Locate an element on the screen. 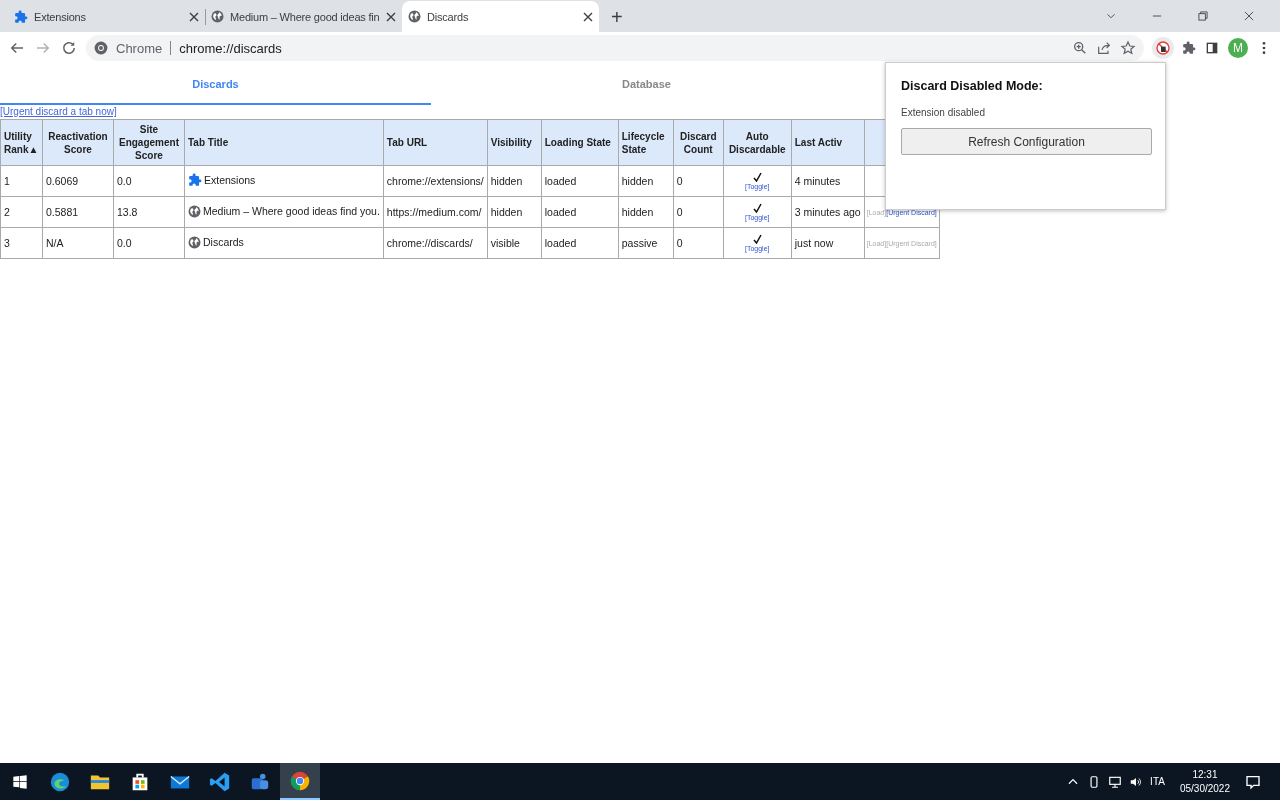 The width and height of the screenshot is (1280, 800). table-cell: Extensions is located at coordinates (222, 180).